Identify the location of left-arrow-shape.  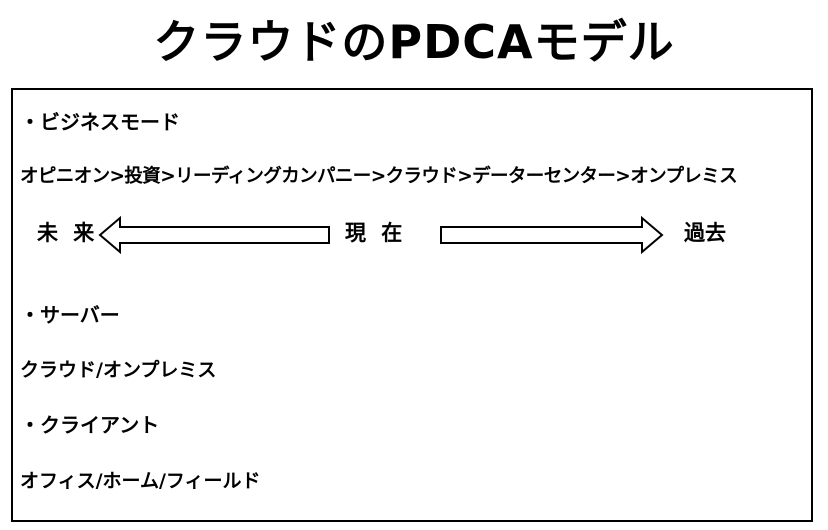
(214, 235).